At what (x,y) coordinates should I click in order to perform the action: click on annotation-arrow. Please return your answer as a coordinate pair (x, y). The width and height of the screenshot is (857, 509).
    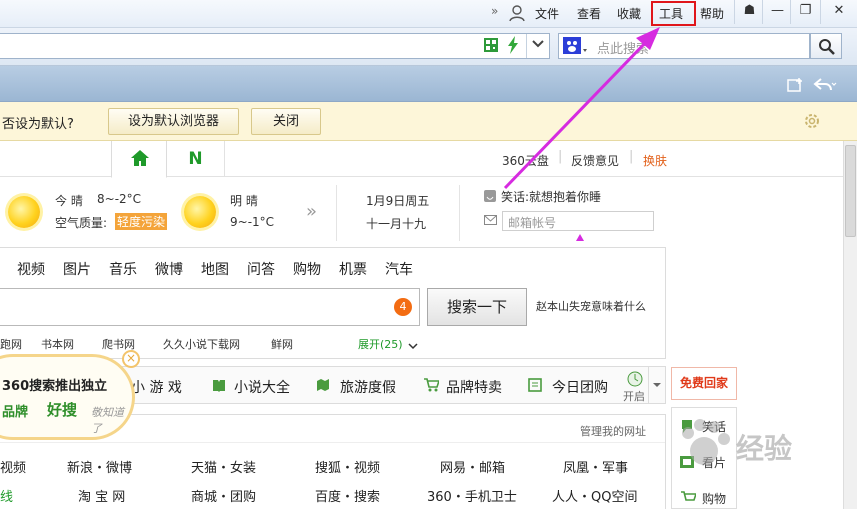
    Looking at the image, I should click on (581, 134).